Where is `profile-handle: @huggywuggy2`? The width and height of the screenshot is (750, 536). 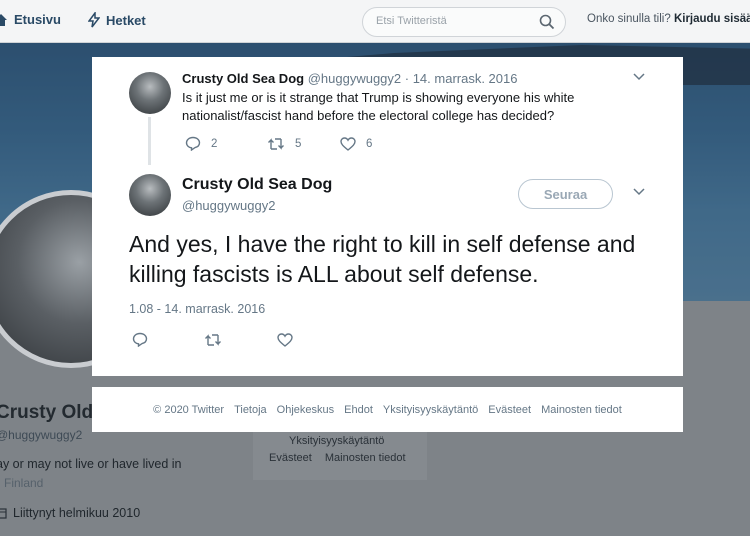 profile-handle: @huggywuggy2 is located at coordinates (41, 435).